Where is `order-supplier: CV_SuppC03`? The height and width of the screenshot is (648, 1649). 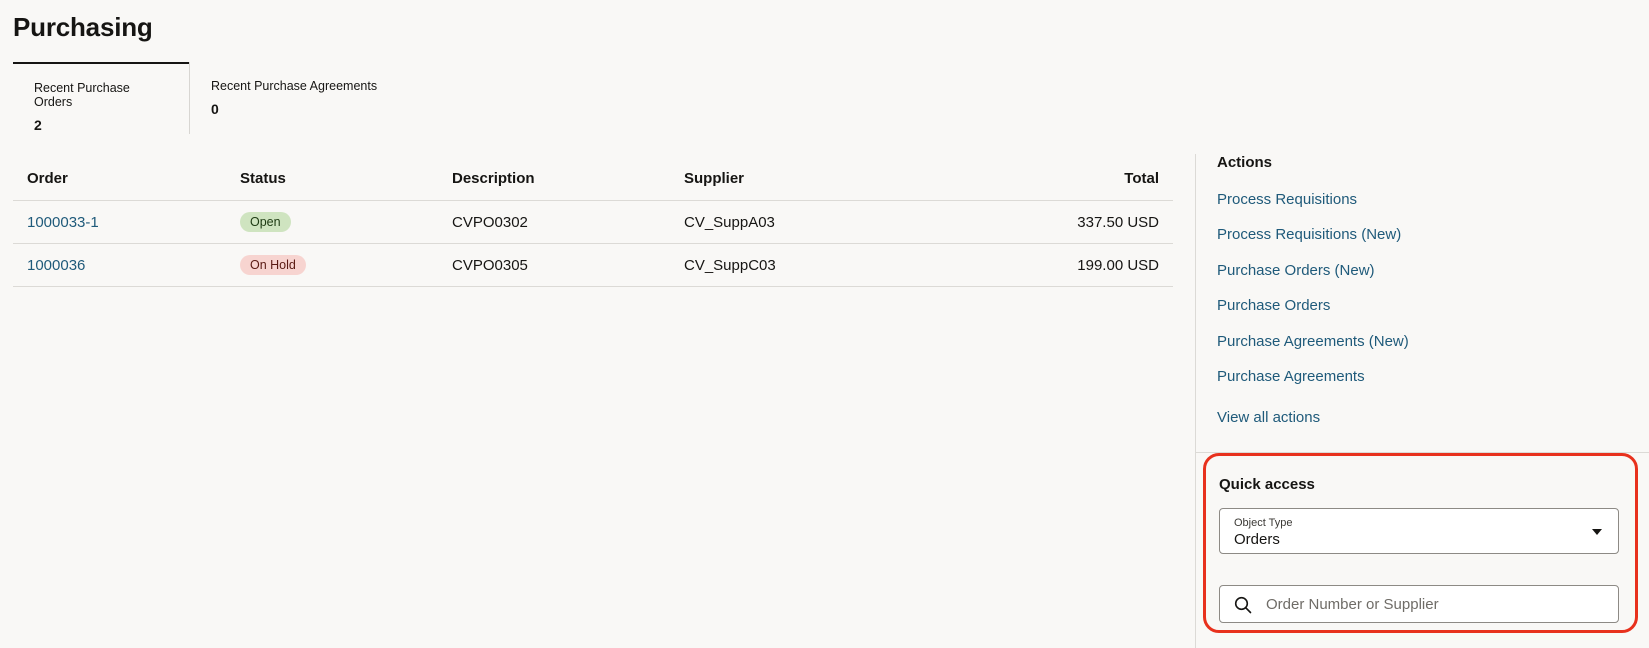 order-supplier: CV_SuppC03 is located at coordinates (730, 265).